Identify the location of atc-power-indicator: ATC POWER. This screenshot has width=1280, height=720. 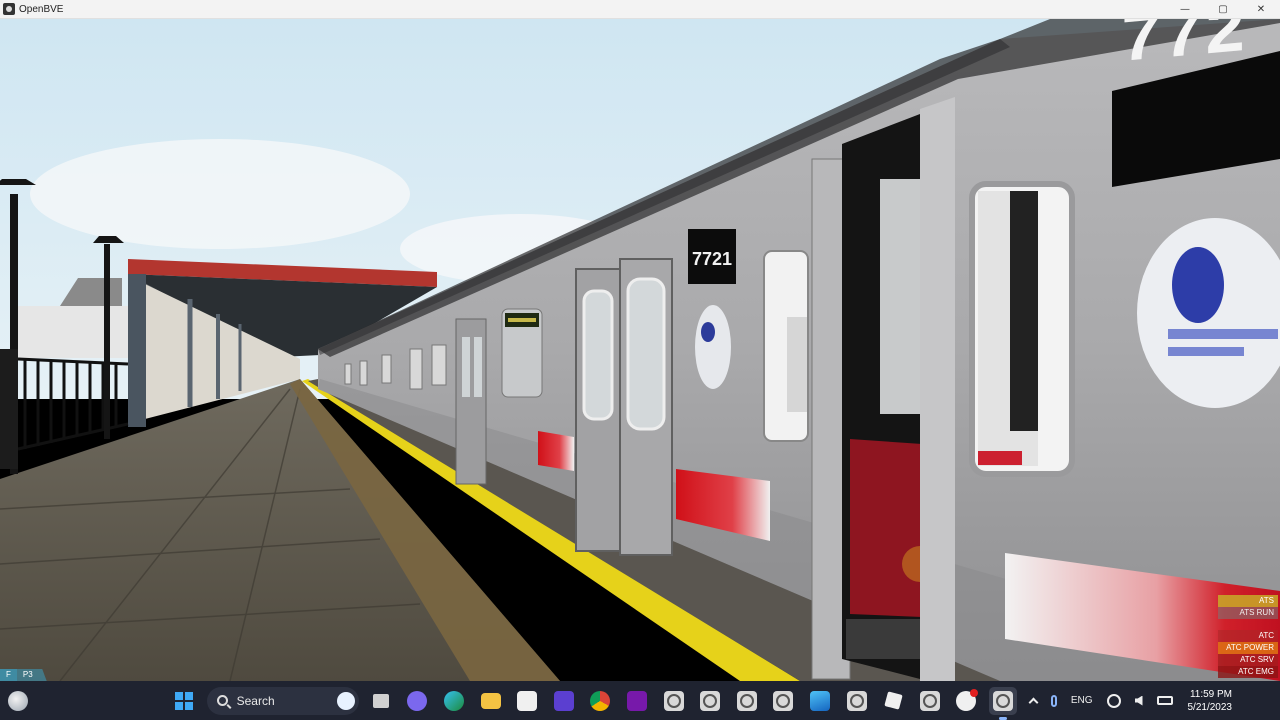
(1248, 648).